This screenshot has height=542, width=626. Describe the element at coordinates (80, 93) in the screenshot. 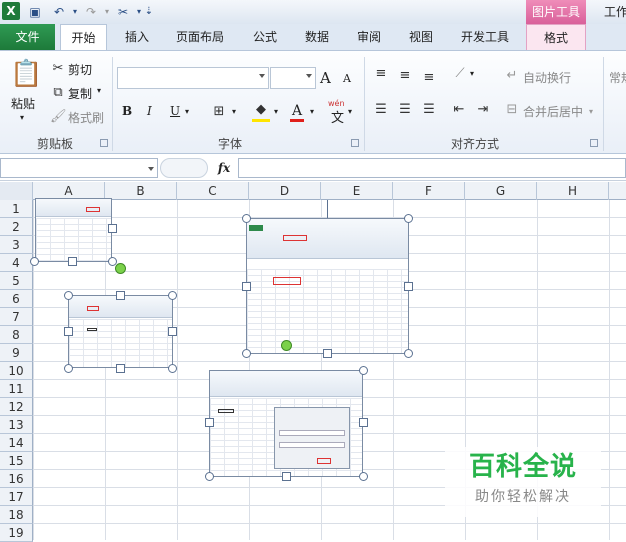

I see `copy-button: 复制` at that location.